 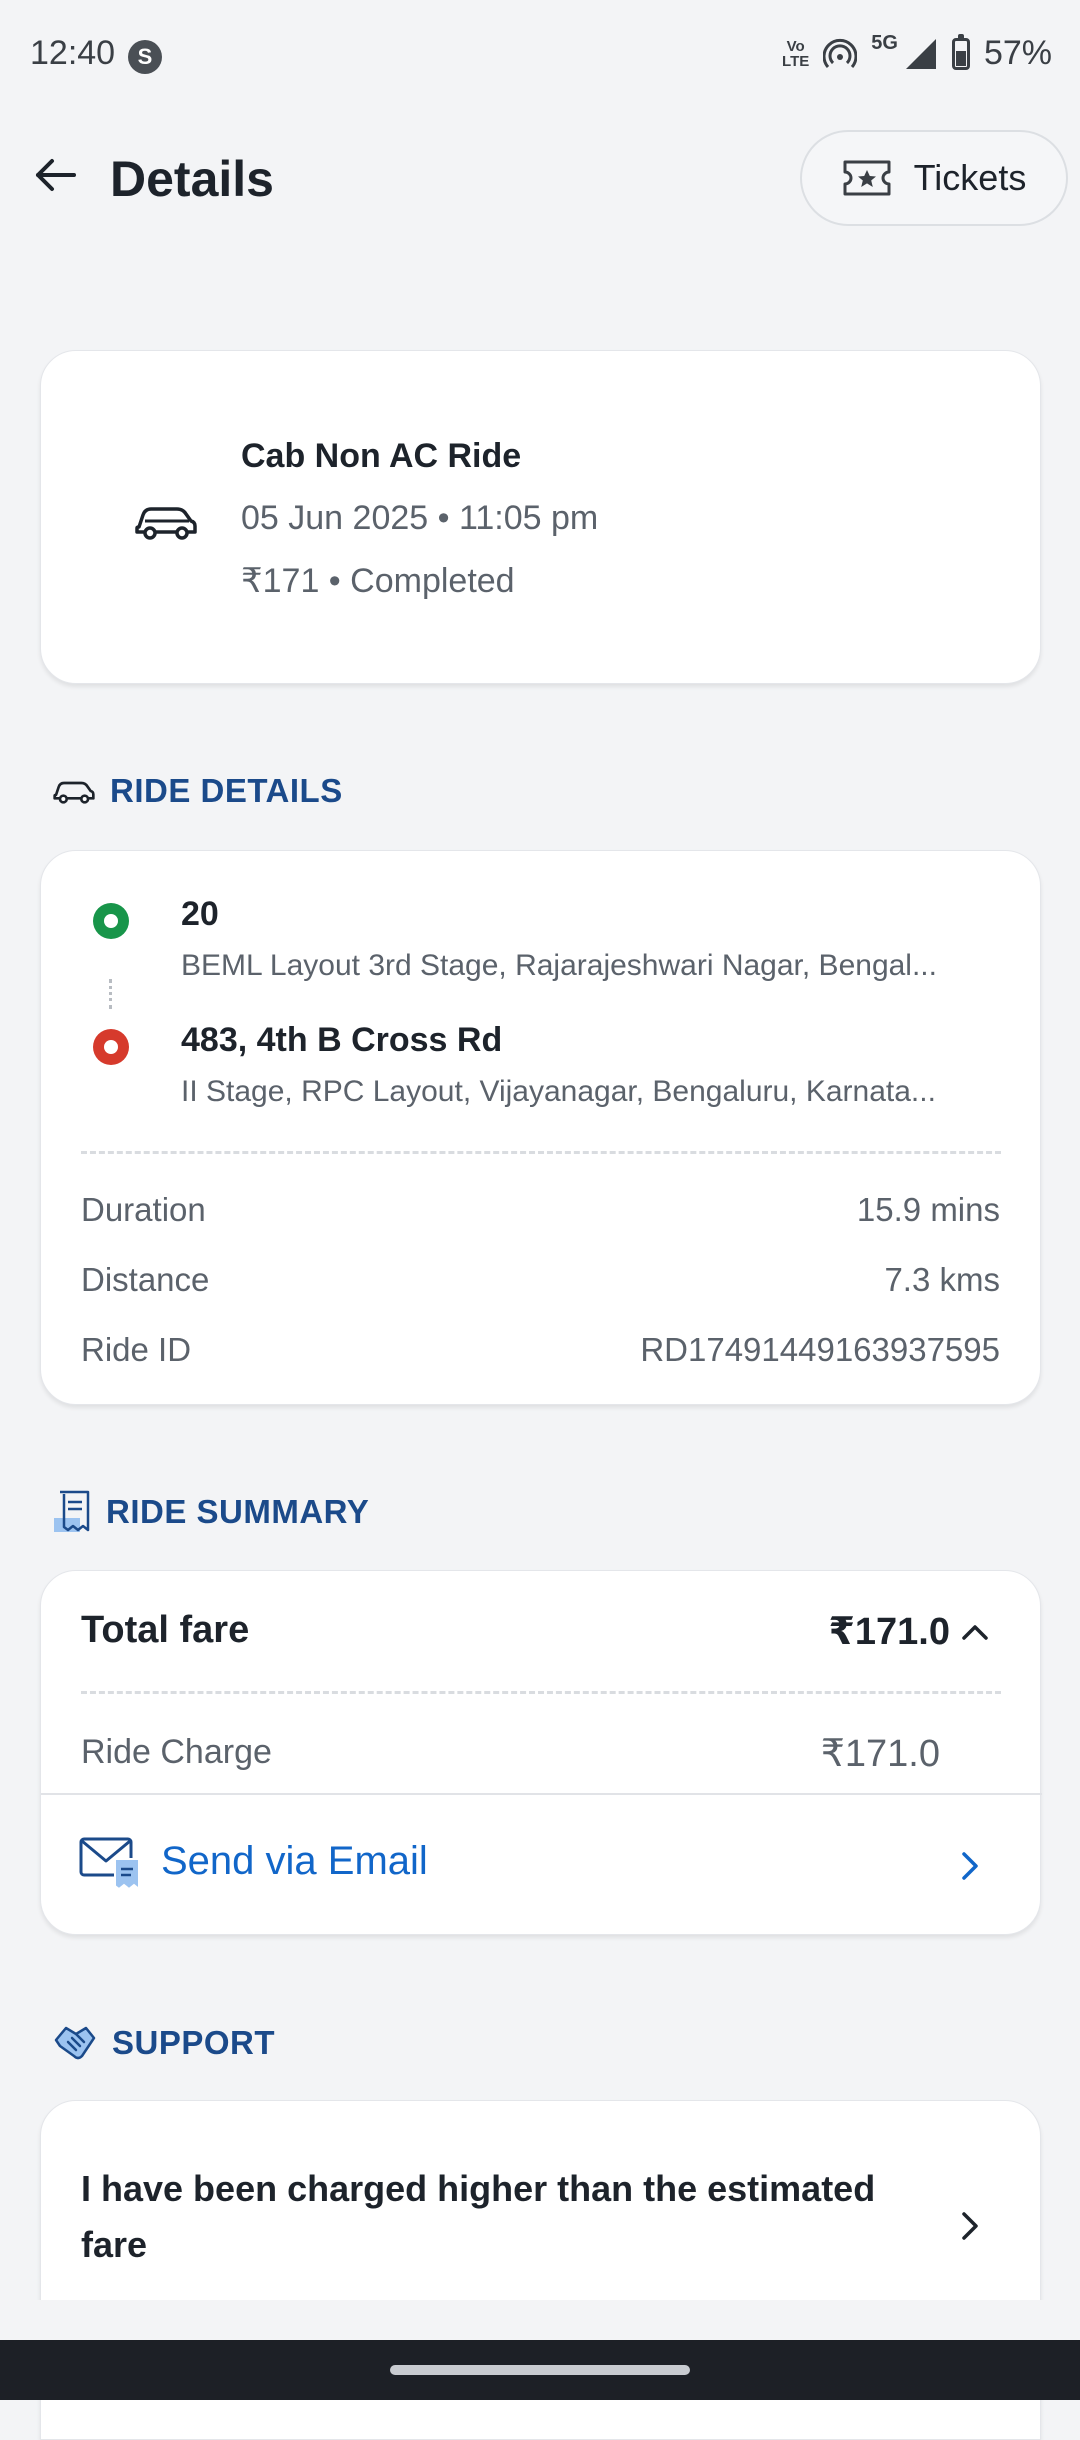 What do you see at coordinates (889, 1632) in the screenshot?
I see `total-fare-value: ₹171.0` at bounding box center [889, 1632].